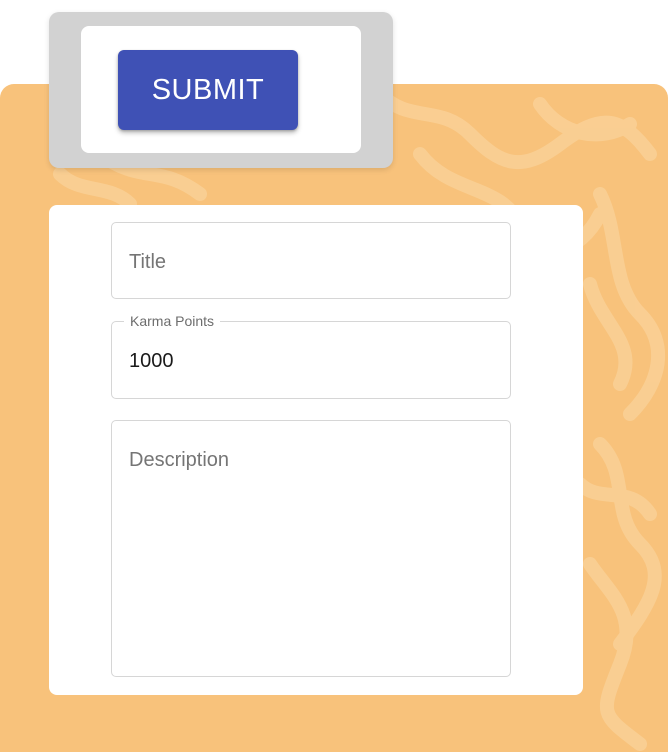 The height and width of the screenshot is (752, 668). Describe the element at coordinates (208, 90) in the screenshot. I see `submit-button: SUBMIT` at that location.